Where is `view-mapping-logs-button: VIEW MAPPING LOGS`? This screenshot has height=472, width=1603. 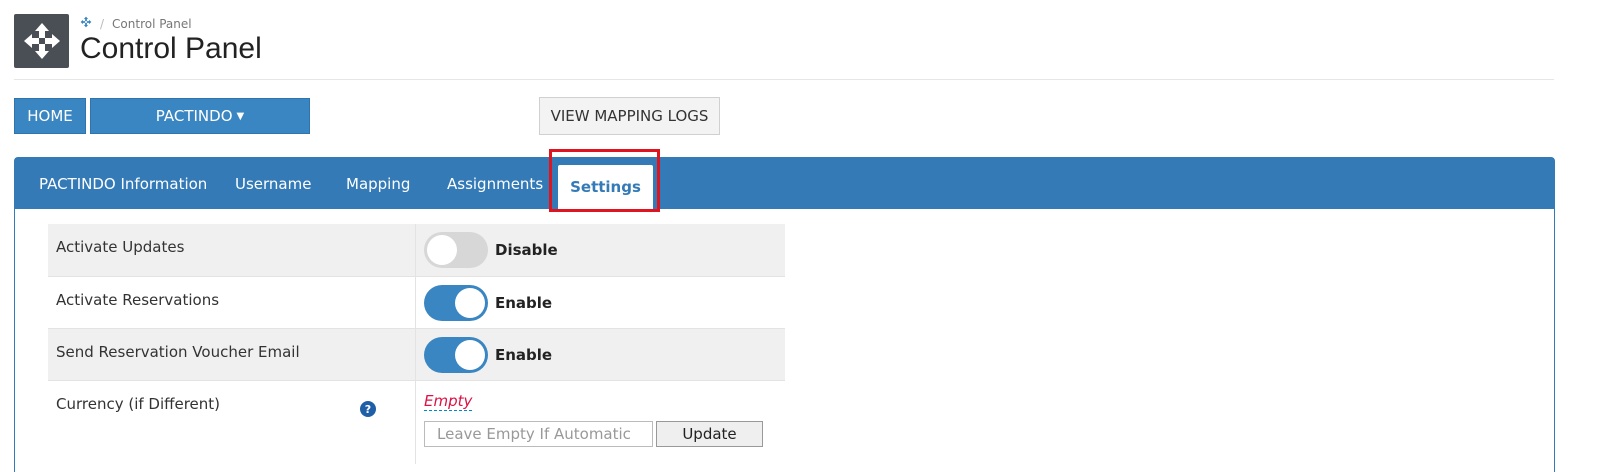 view-mapping-logs-button: VIEW MAPPING LOGS is located at coordinates (629, 116).